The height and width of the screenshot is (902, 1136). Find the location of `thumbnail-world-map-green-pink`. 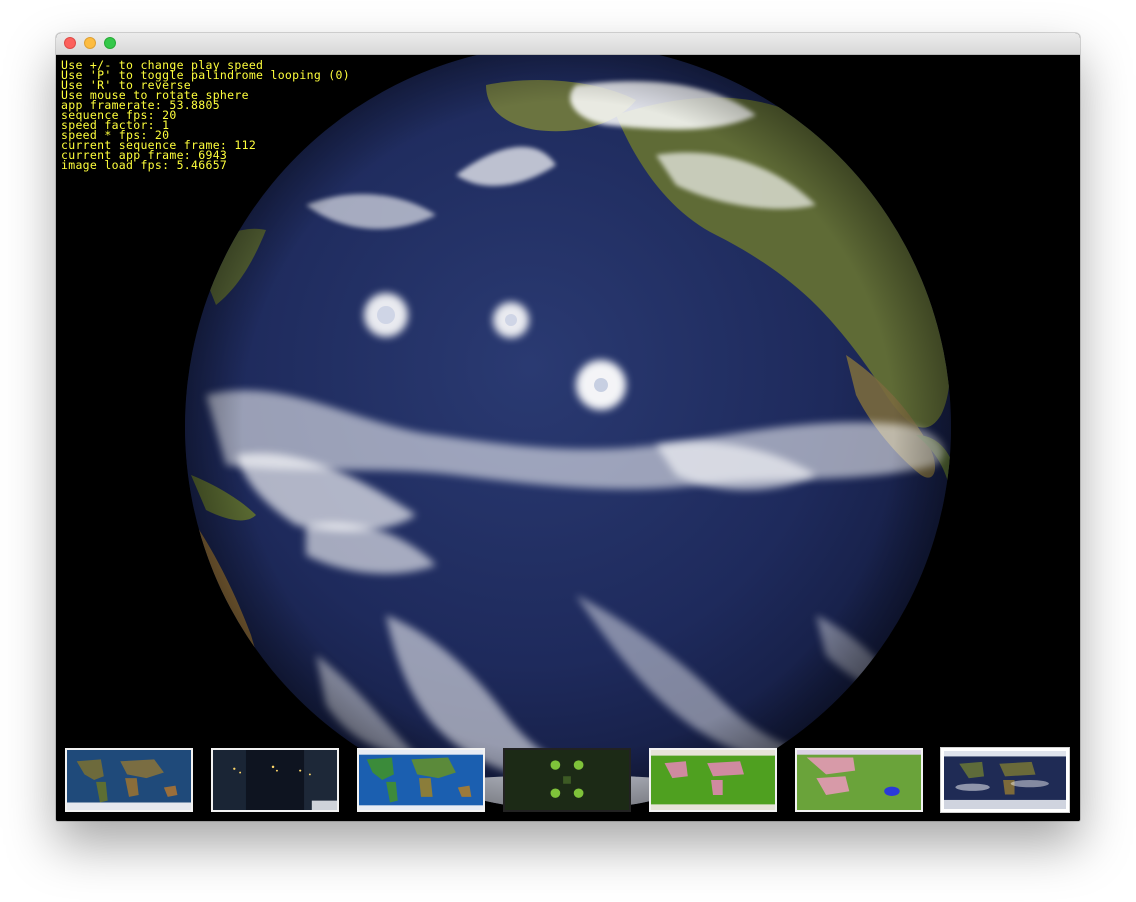

thumbnail-world-map-green-pink is located at coordinates (859, 780).